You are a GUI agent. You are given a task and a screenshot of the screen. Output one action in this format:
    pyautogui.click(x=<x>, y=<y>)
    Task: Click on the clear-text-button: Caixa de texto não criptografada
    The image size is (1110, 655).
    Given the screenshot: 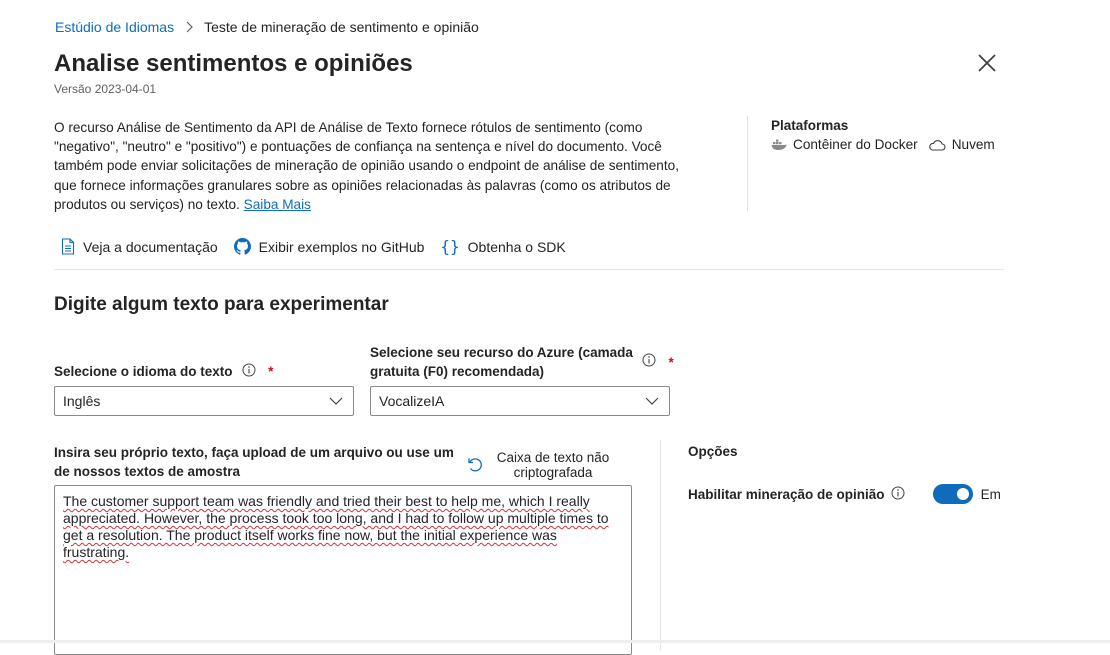 What is the action you would take?
    pyautogui.click(x=542, y=465)
    